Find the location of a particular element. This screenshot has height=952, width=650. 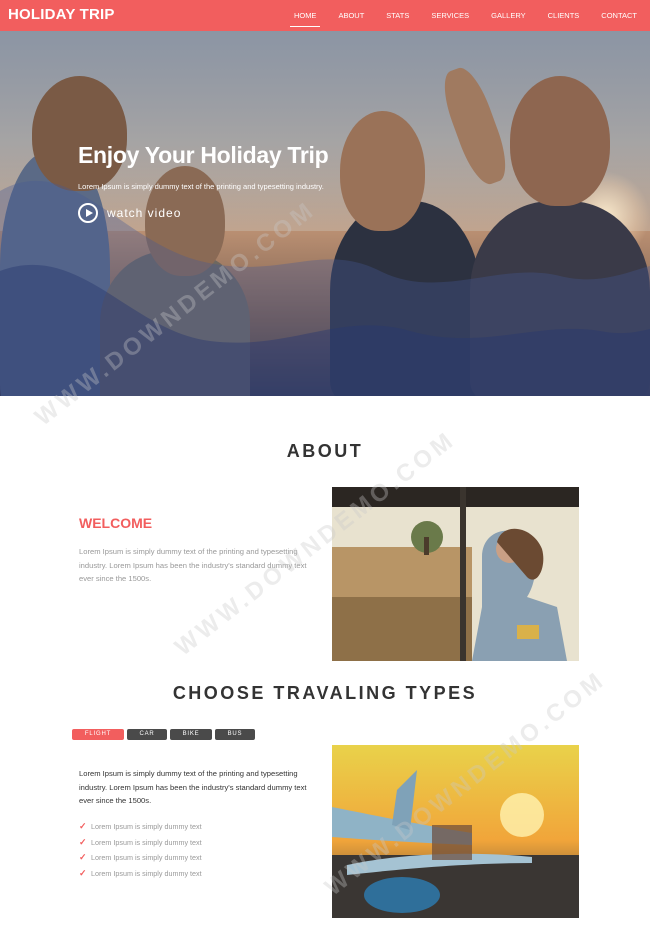

nav-clients-link: CLIENTS is located at coordinates (564, 15).